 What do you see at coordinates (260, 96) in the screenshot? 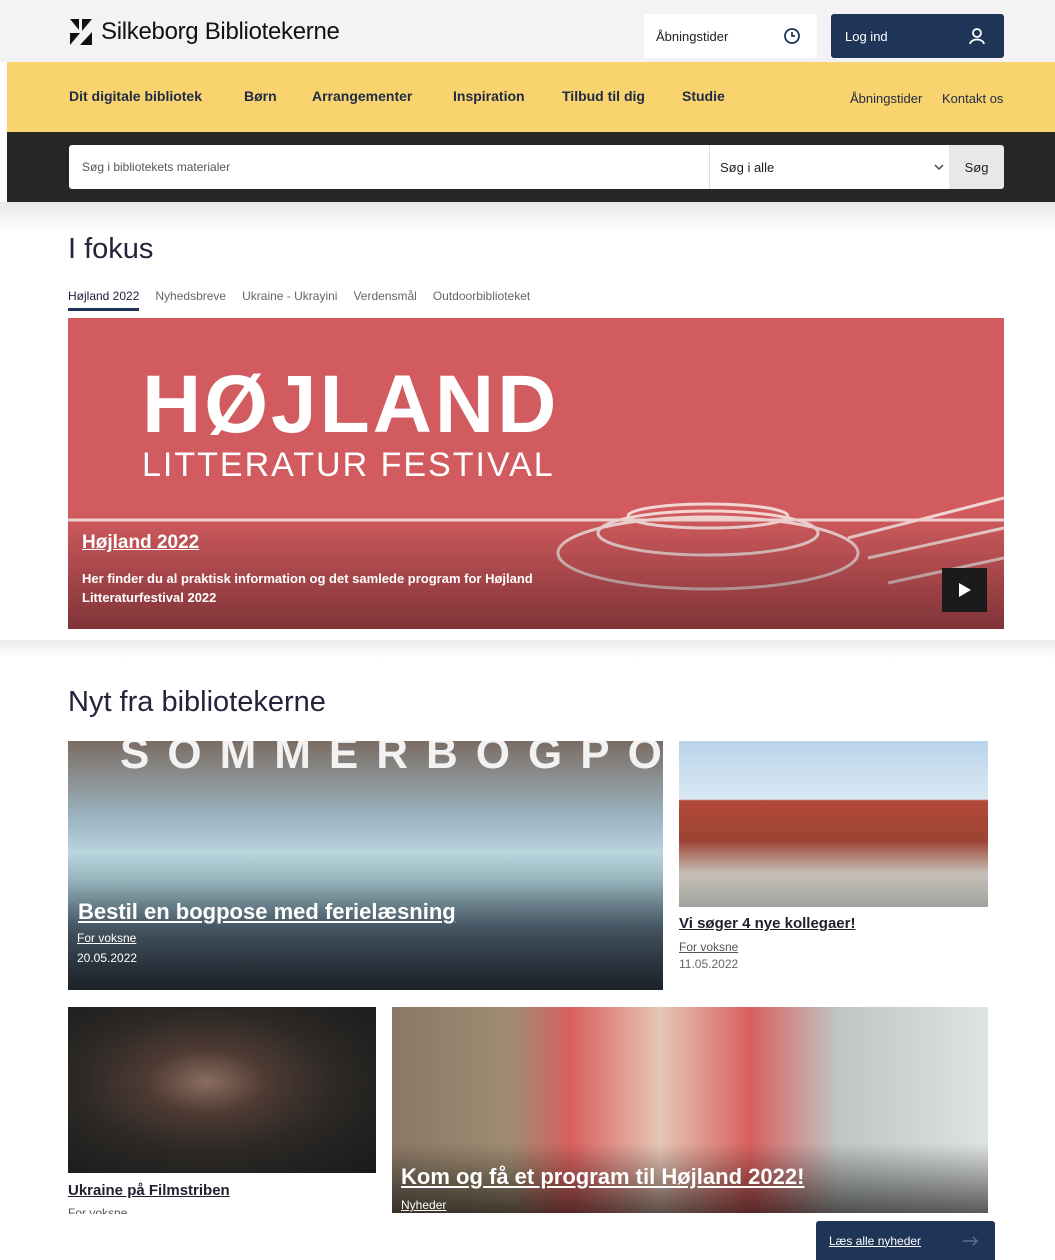
I see `nav-item-children: Børn` at bounding box center [260, 96].